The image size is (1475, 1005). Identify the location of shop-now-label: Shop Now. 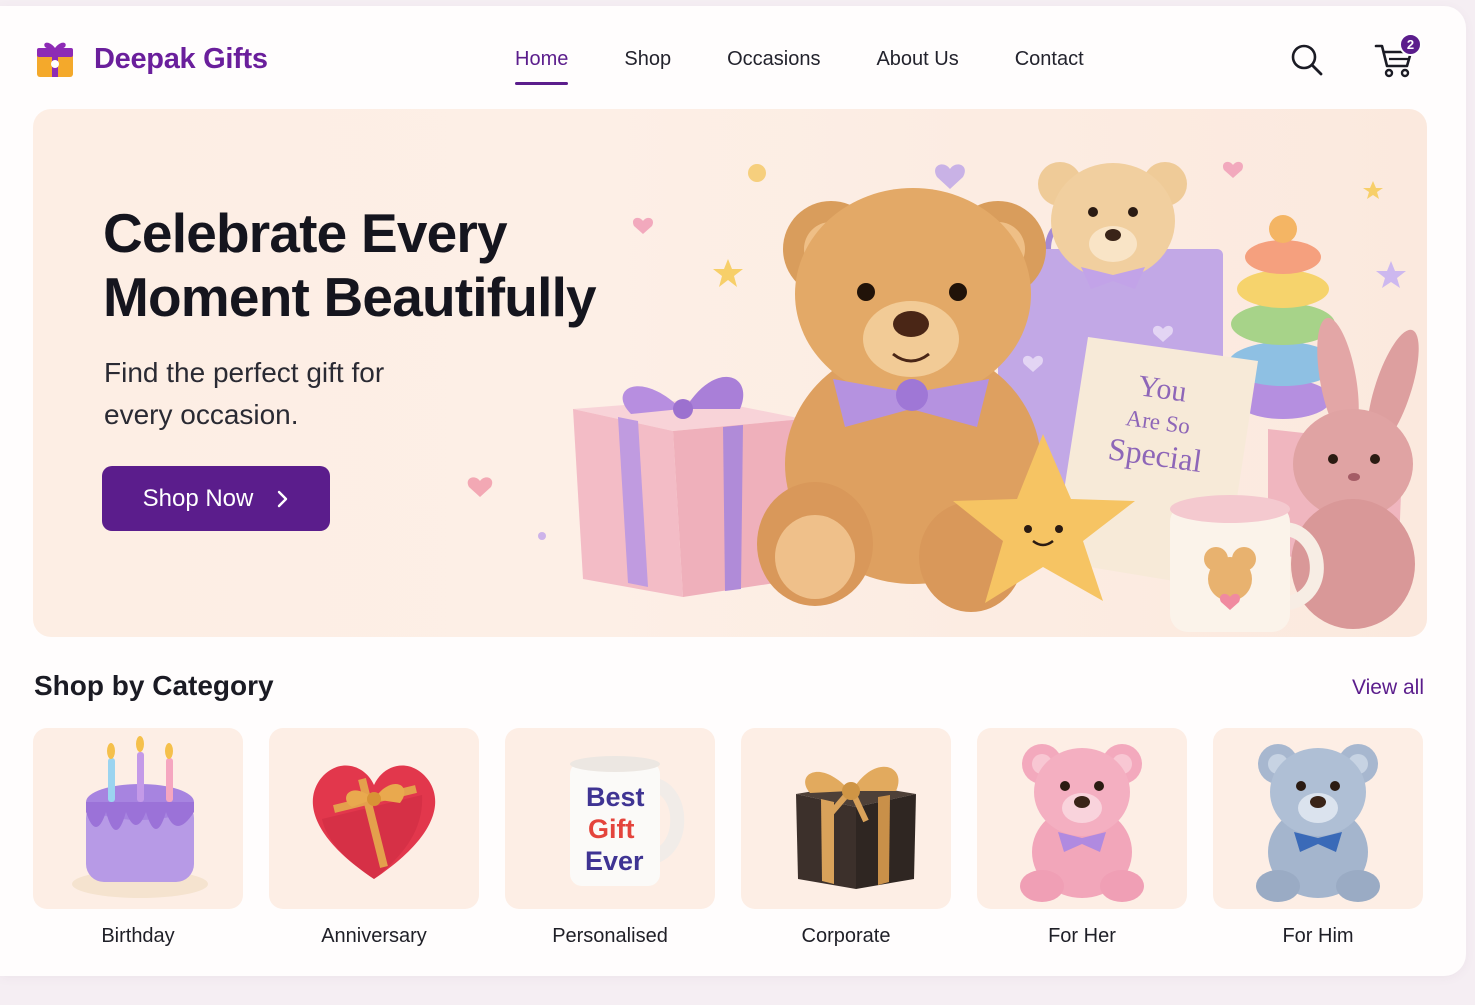
(198, 498).